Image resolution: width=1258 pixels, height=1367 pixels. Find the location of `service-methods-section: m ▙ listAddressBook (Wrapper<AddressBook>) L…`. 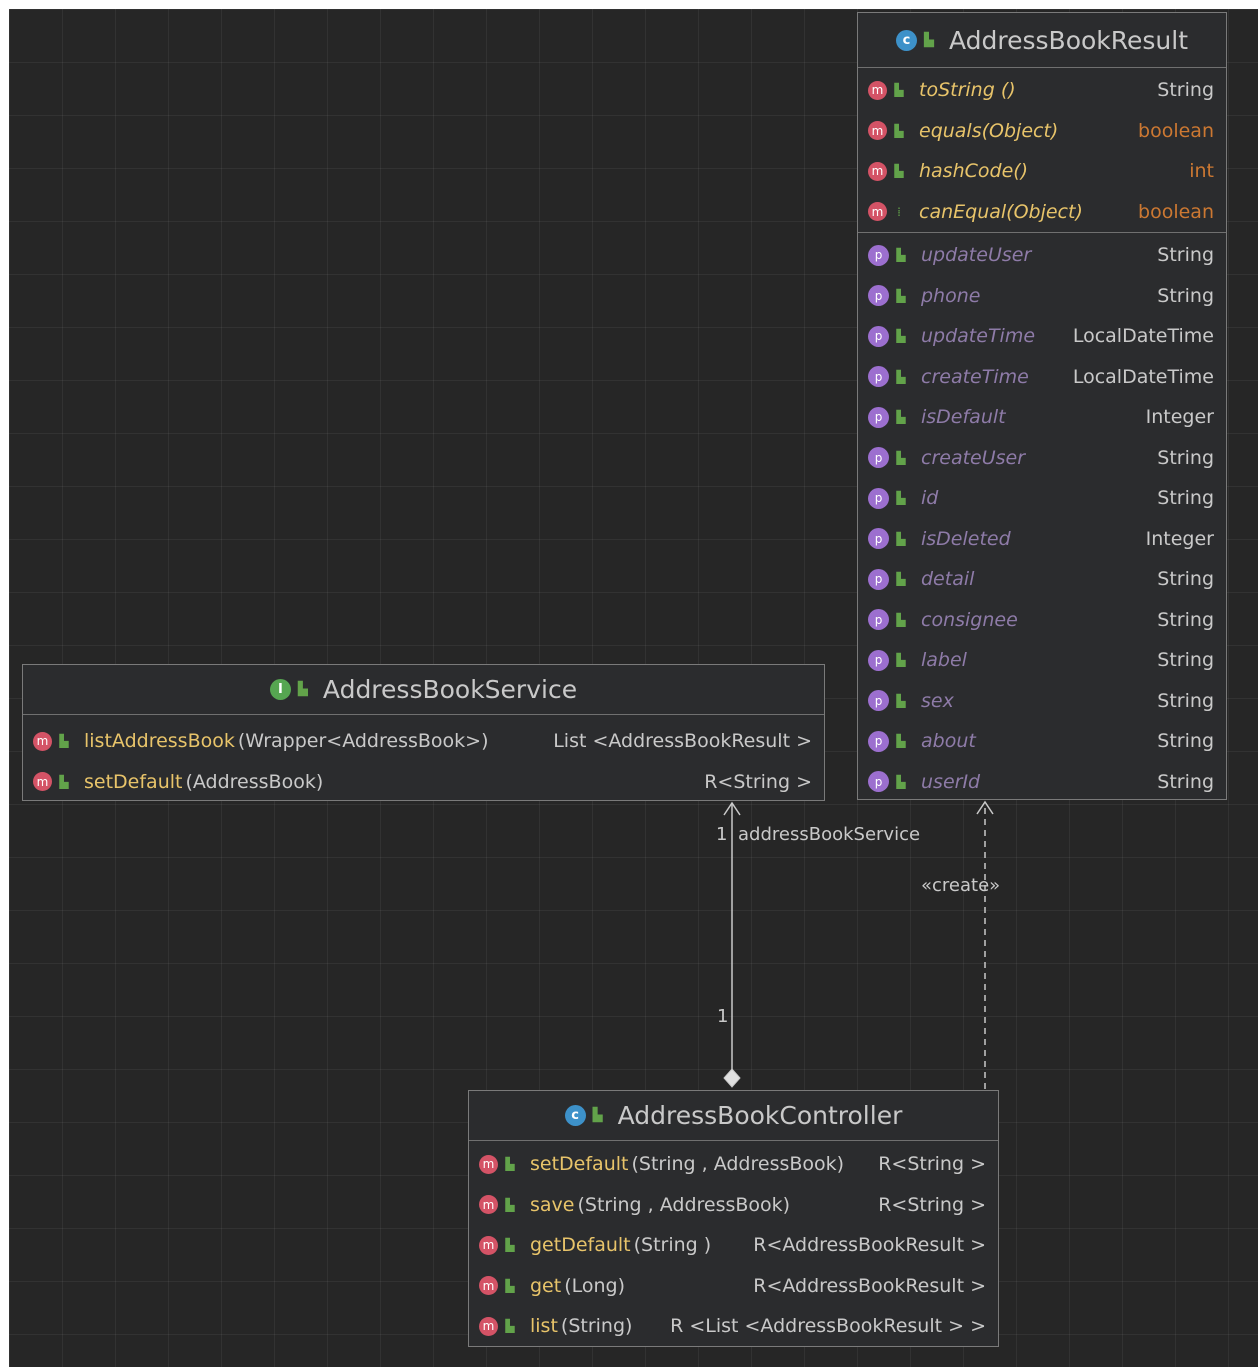

service-methods-section: m ▙ listAddressBook (Wrapper<AddressBook>) L… is located at coordinates (423, 758).